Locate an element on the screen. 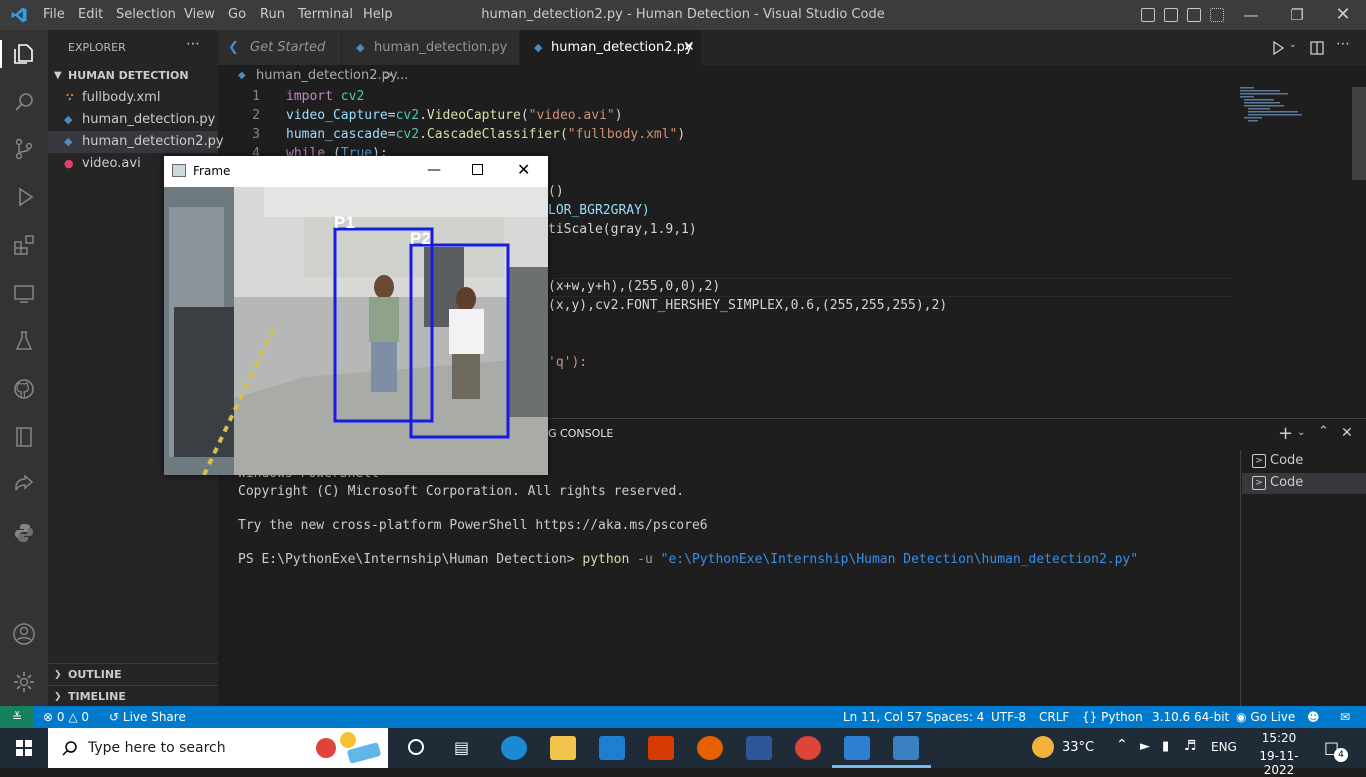 Image resolution: width=1366 pixels, height=777 pixels. folder-header: ▼ HUMAN DETECTION is located at coordinates (133, 76).